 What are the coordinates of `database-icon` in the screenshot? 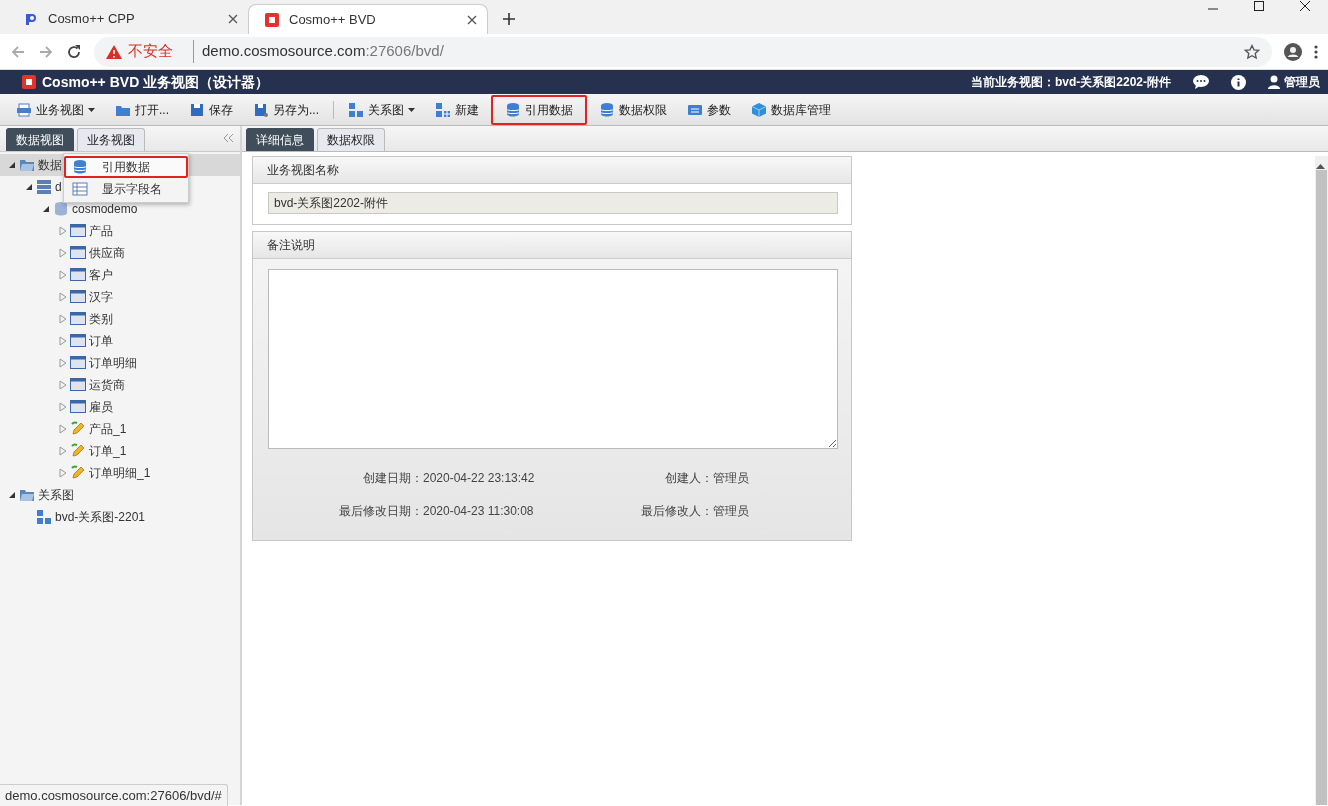 It's located at (61, 209).